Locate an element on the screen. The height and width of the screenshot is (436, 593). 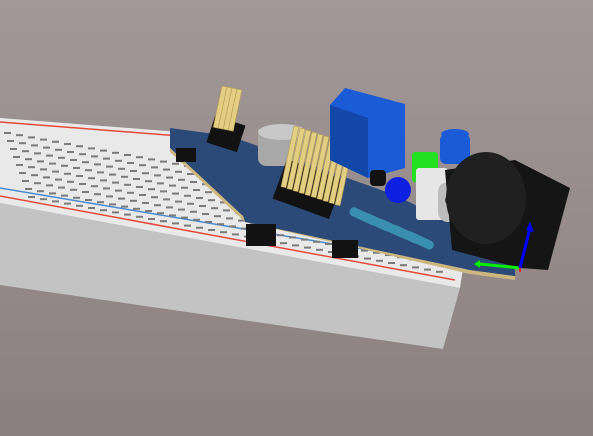
transistor is located at coordinates (378, 178).